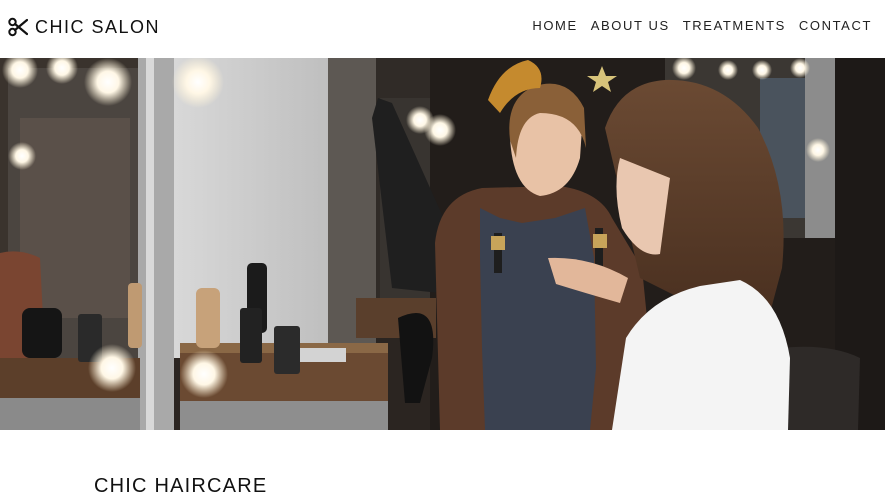 The image size is (885, 500). Describe the element at coordinates (630, 25) in the screenshot. I see `nav-about-us: ABOUT US` at that location.